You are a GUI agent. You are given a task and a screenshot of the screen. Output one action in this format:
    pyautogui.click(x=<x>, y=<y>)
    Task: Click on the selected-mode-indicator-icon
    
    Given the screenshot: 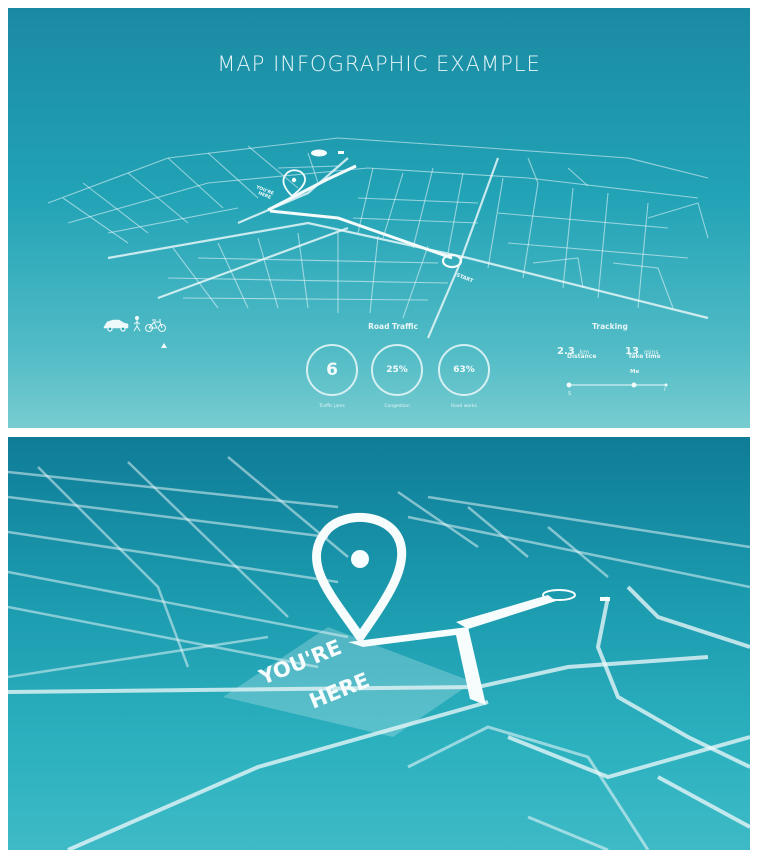 What is the action you would take?
    pyautogui.click(x=164, y=345)
    